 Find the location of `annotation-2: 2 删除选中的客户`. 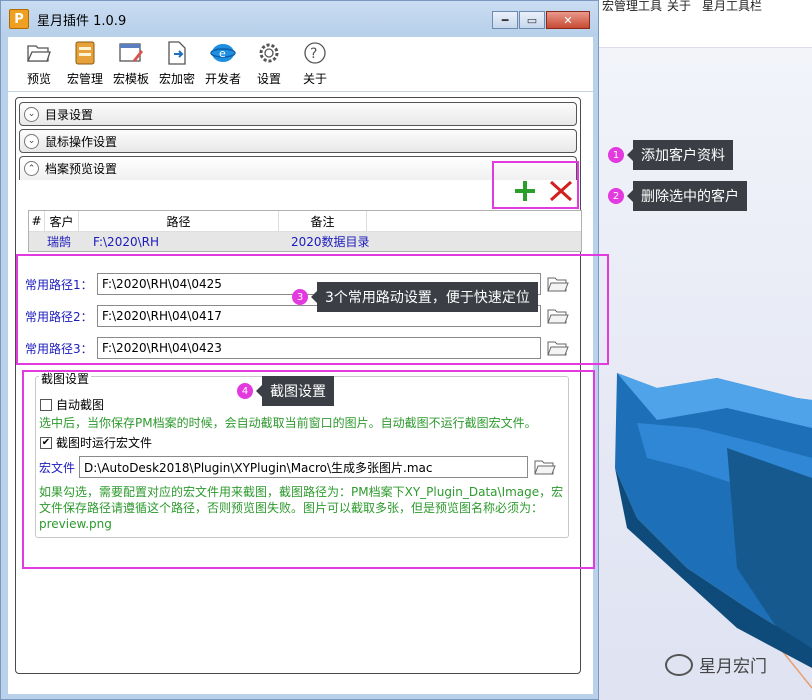

annotation-2: 2 删除选中的客户 is located at coordinates (677, 196).